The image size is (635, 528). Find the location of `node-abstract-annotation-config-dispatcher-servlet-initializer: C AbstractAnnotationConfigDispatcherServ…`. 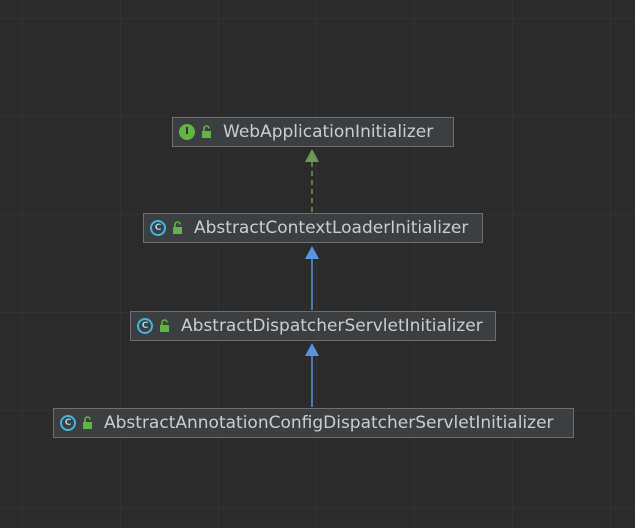

node-abstract-annotation-config-dispatcher-servlet-initializer: C AbstractAnnotationConfigDispatcherServ… is located at coordinates (313, 423).